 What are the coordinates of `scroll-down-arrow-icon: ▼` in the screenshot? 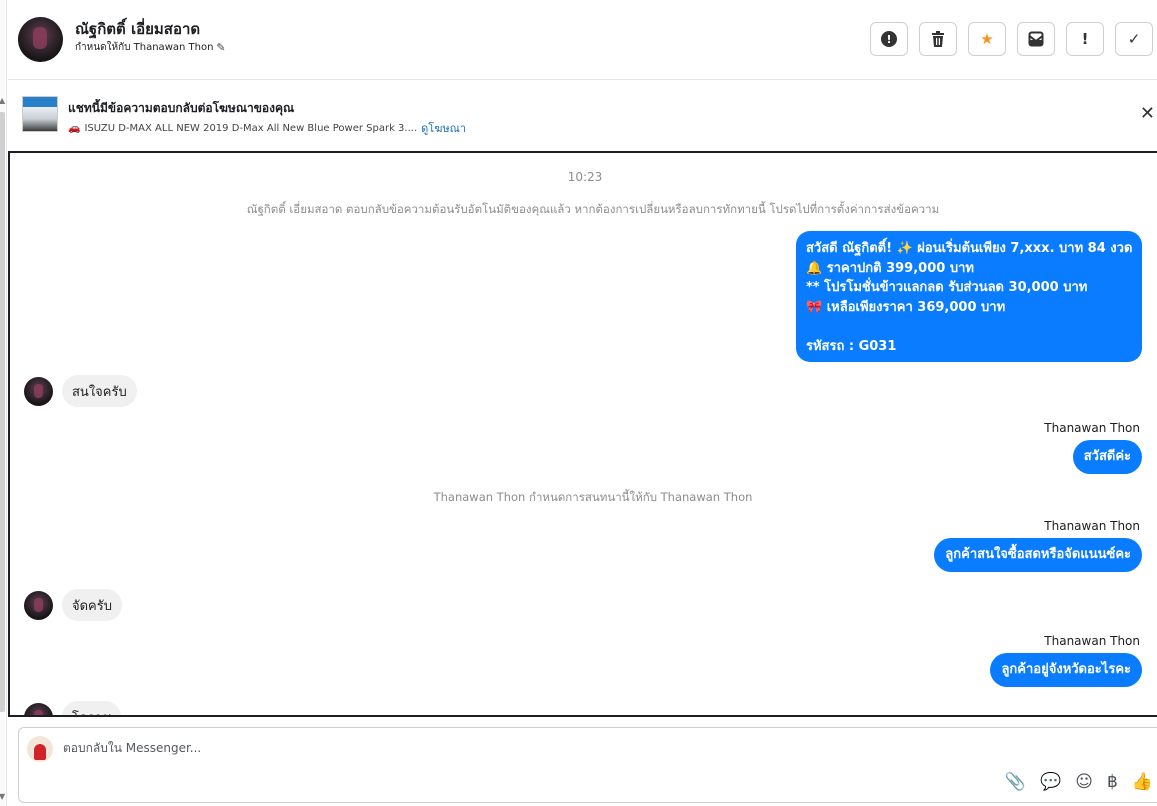 It's located at (2, 796).